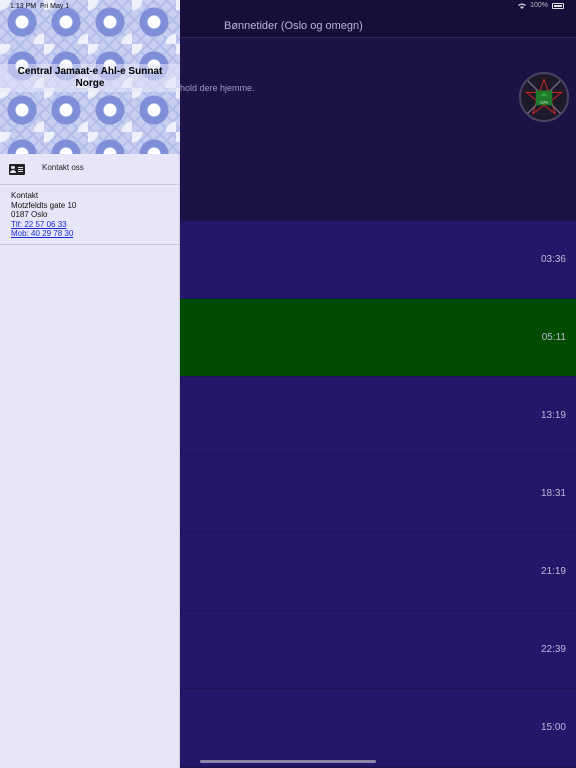 Image resolution: width=576 pixels, height=768 pixels. Describe the element at coordinates (63, 167) in the screenshot. I see `menu-item-label: Kontakt oss` at that location.